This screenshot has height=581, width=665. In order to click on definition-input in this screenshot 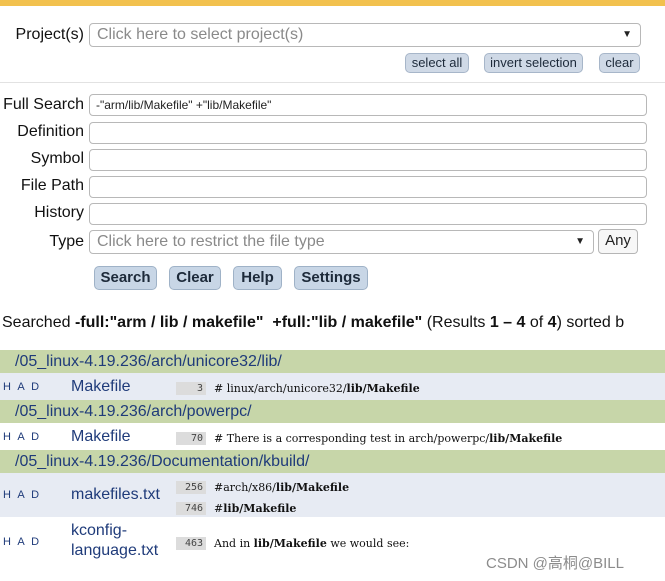, I will do `click(368, 133)`.